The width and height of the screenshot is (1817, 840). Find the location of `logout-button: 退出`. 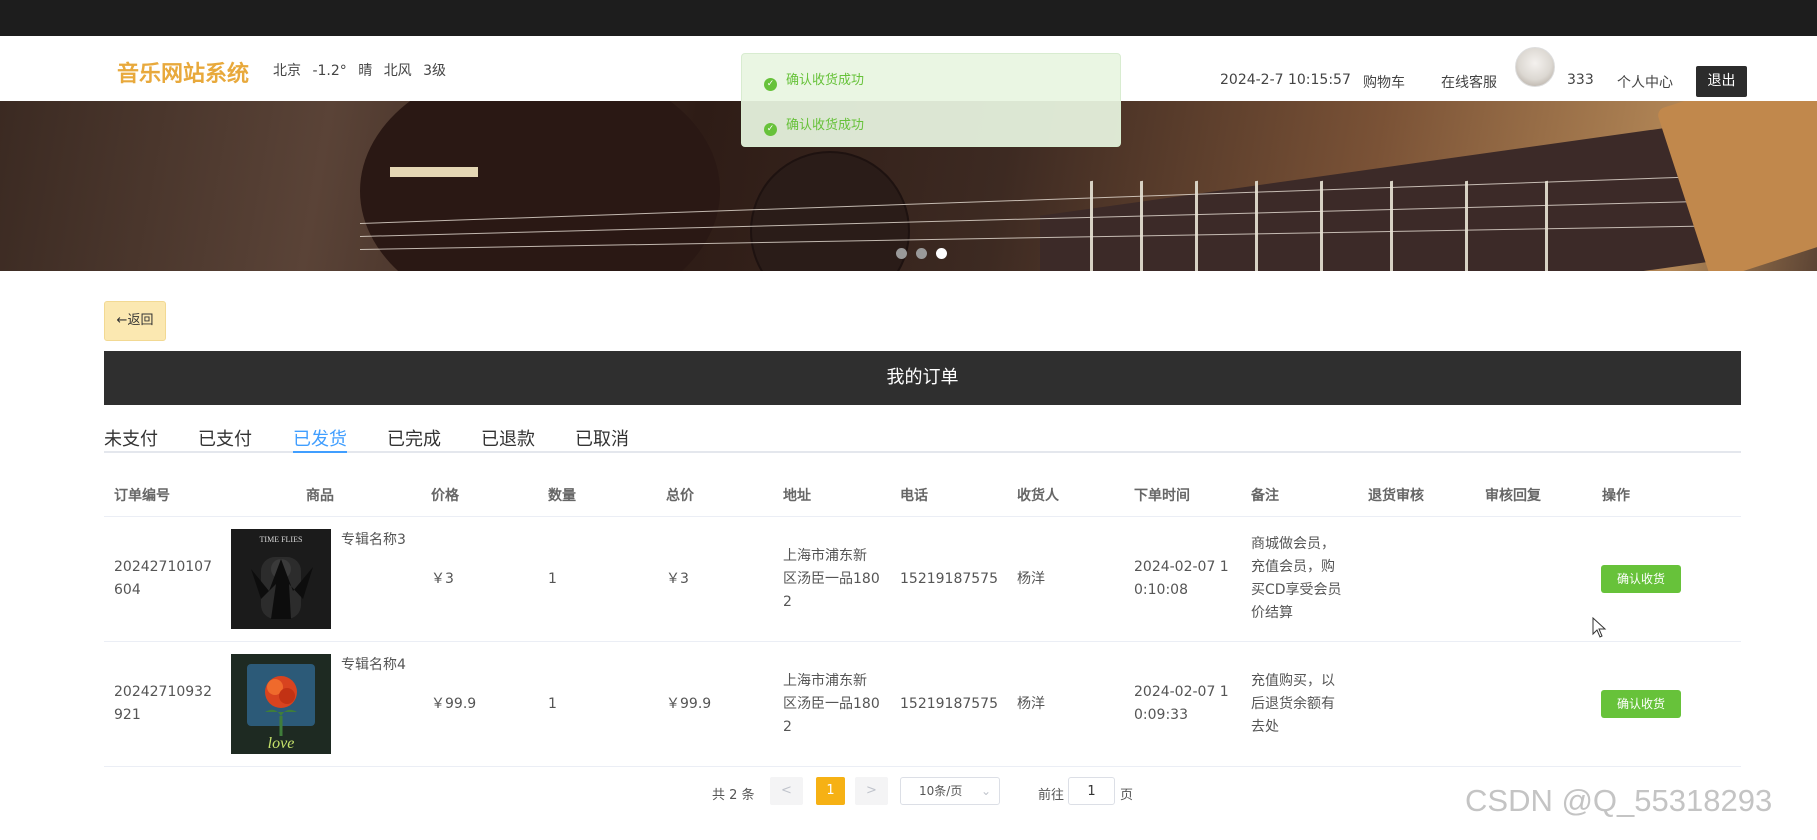

logout-button: 退出 is located at coordinates (1721, 81).